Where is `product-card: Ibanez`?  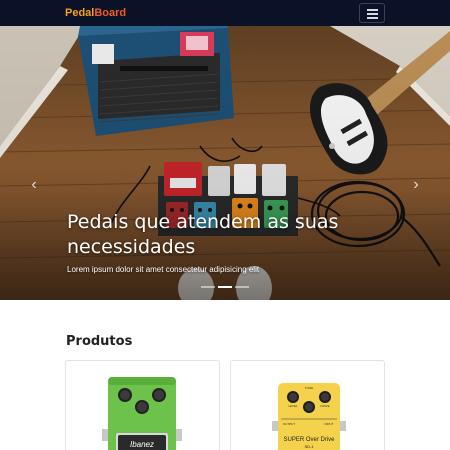 product-card: Ibanez is located at coordinates (142, 405).